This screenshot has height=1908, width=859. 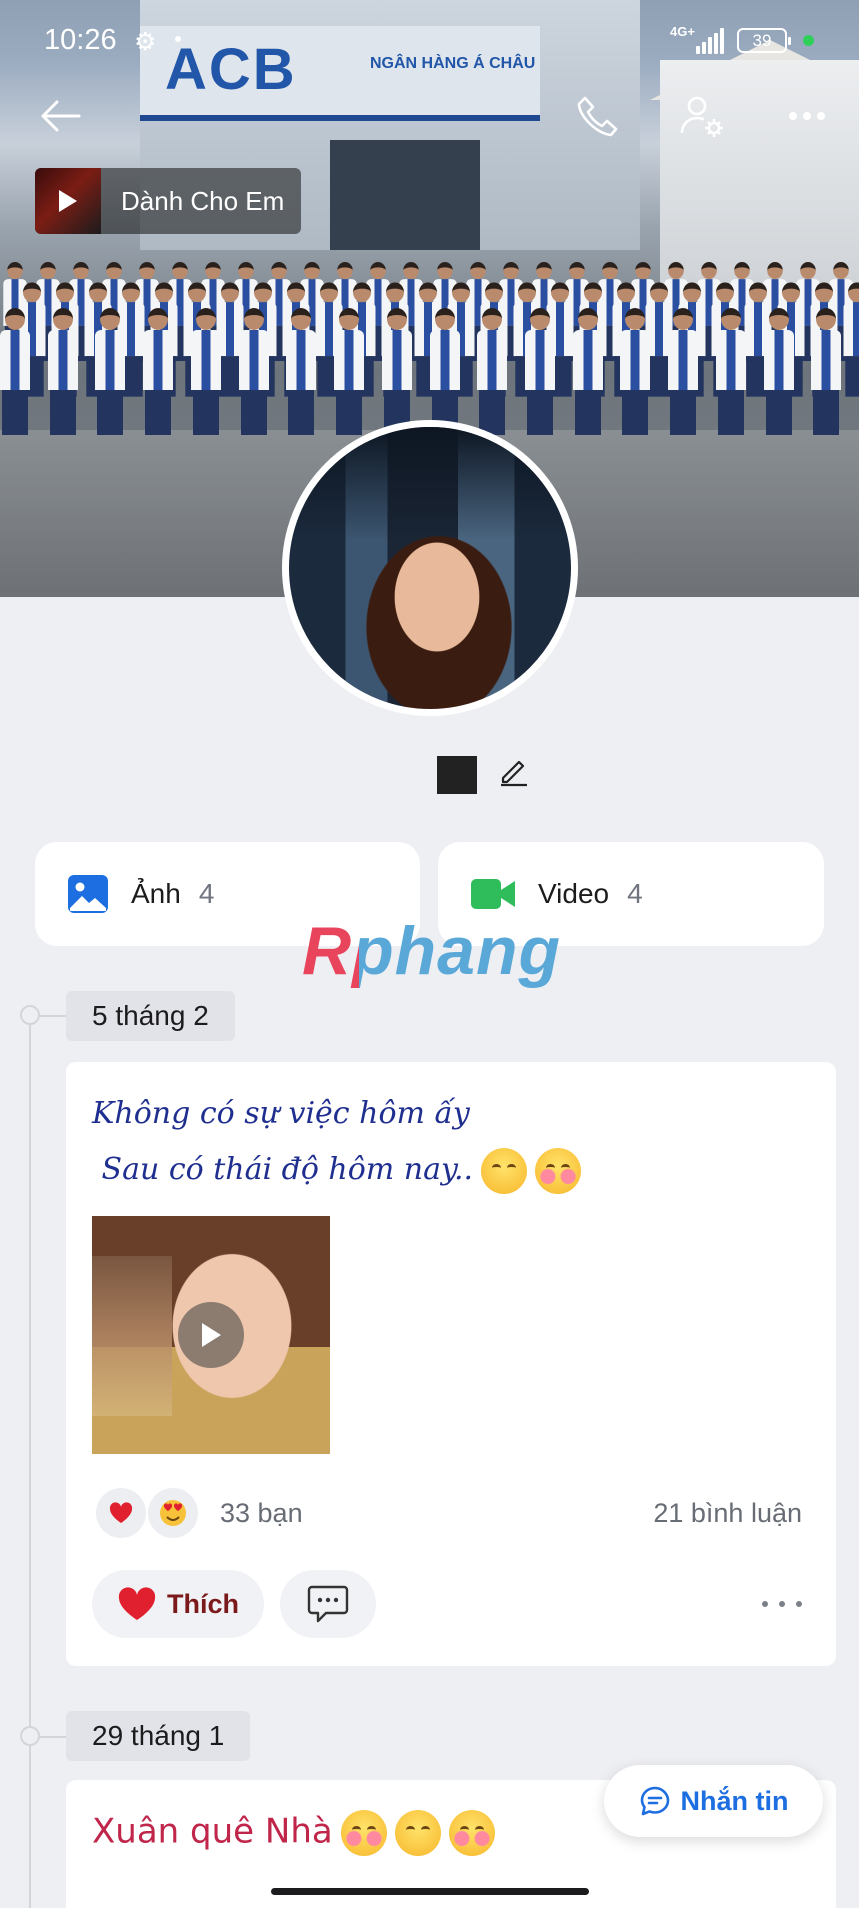 I want to click on status-indicator-icon, so click(x=808, y=40).